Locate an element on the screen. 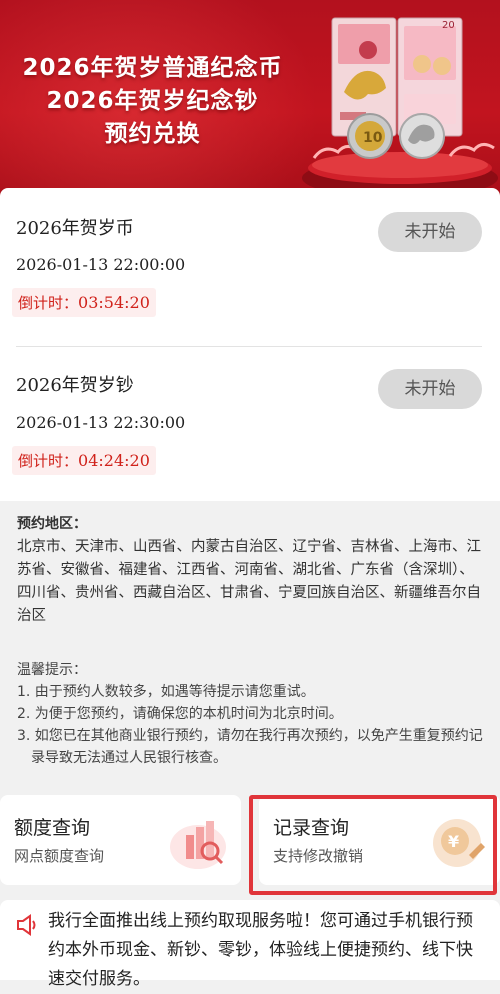 Image resolution: width=500 pixels, height=994 pixels. slot-title-banknote: 2026年贺岁钞 is located at coordinates (75, 385).